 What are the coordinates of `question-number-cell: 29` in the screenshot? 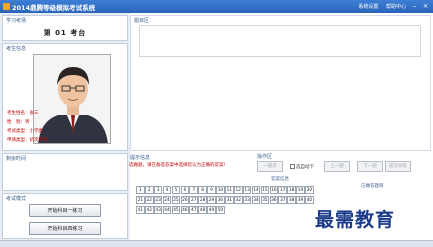 It's located at (211, 200).